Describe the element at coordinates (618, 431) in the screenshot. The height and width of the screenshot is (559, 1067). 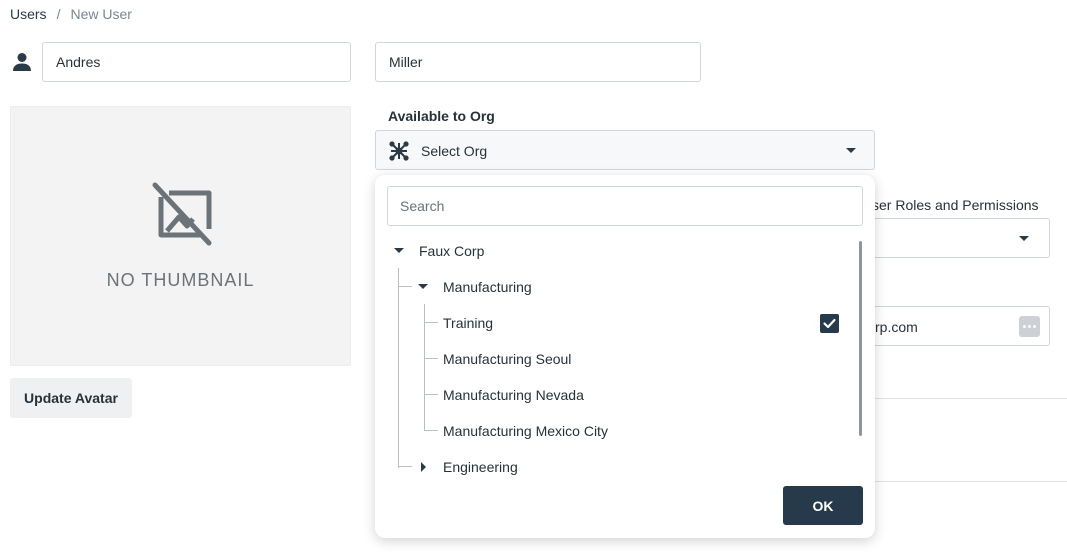
I see `tree-node-manufacturing-mexico-city: Manufacturing Mexico City` at that location.